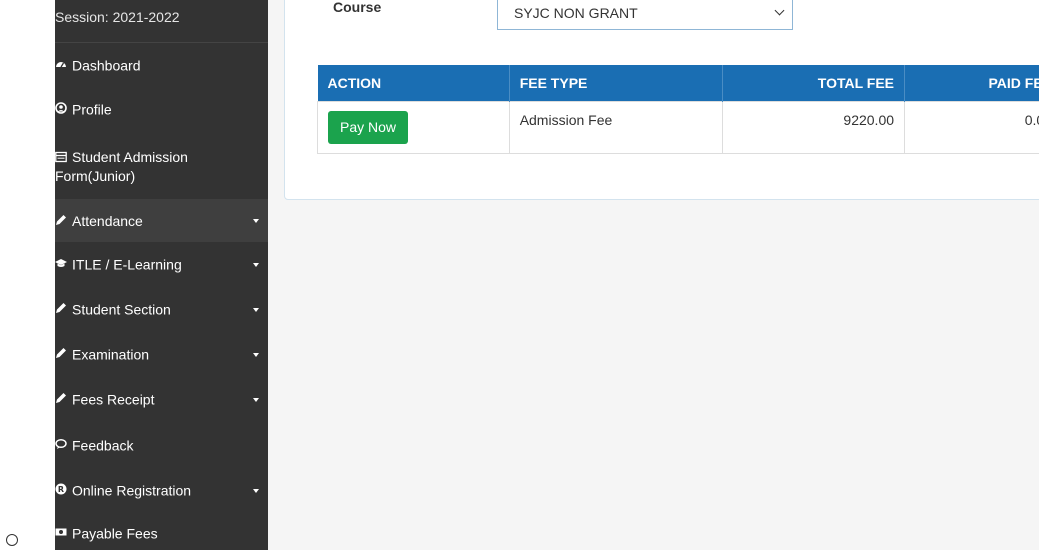  Describe the element at coordinates (161, 168) in the screenshot. I see `sidebar-item-student-admission-form: Student Admission Form(Junior)` at that location.